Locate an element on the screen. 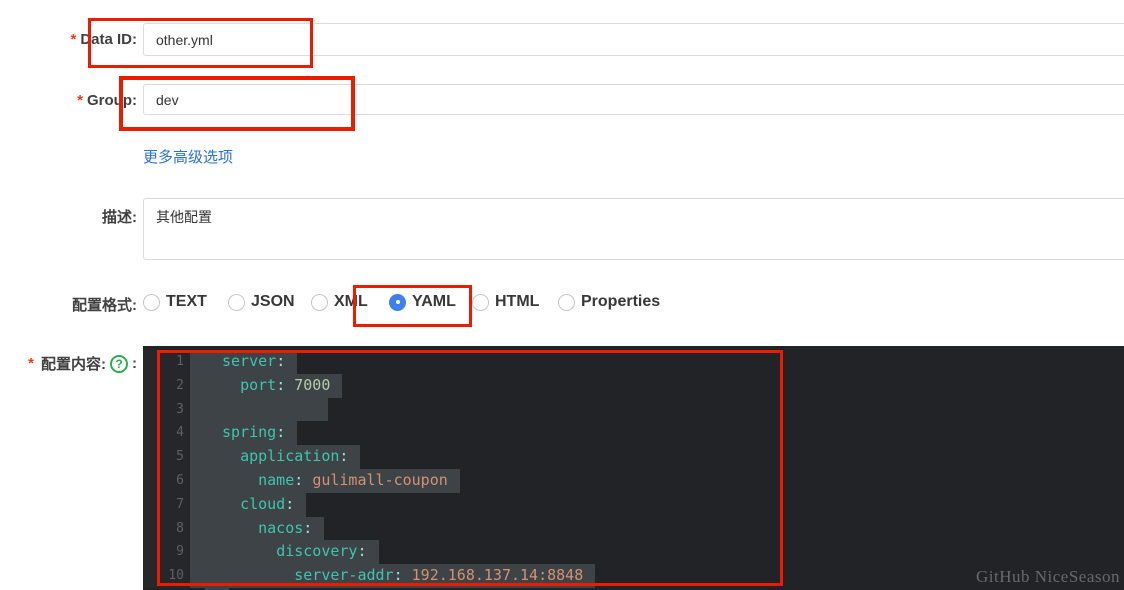 This screenshot has width=1124, height=590. format-option-label: YAML is located at coordinates (434, 301).